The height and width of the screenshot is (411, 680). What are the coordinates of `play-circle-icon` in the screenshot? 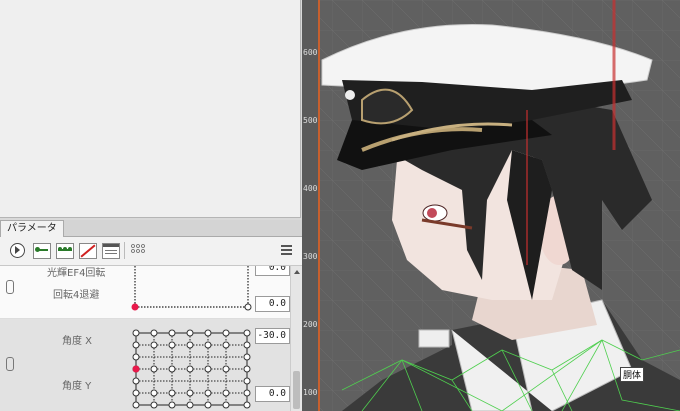 It's located at (17, 250).